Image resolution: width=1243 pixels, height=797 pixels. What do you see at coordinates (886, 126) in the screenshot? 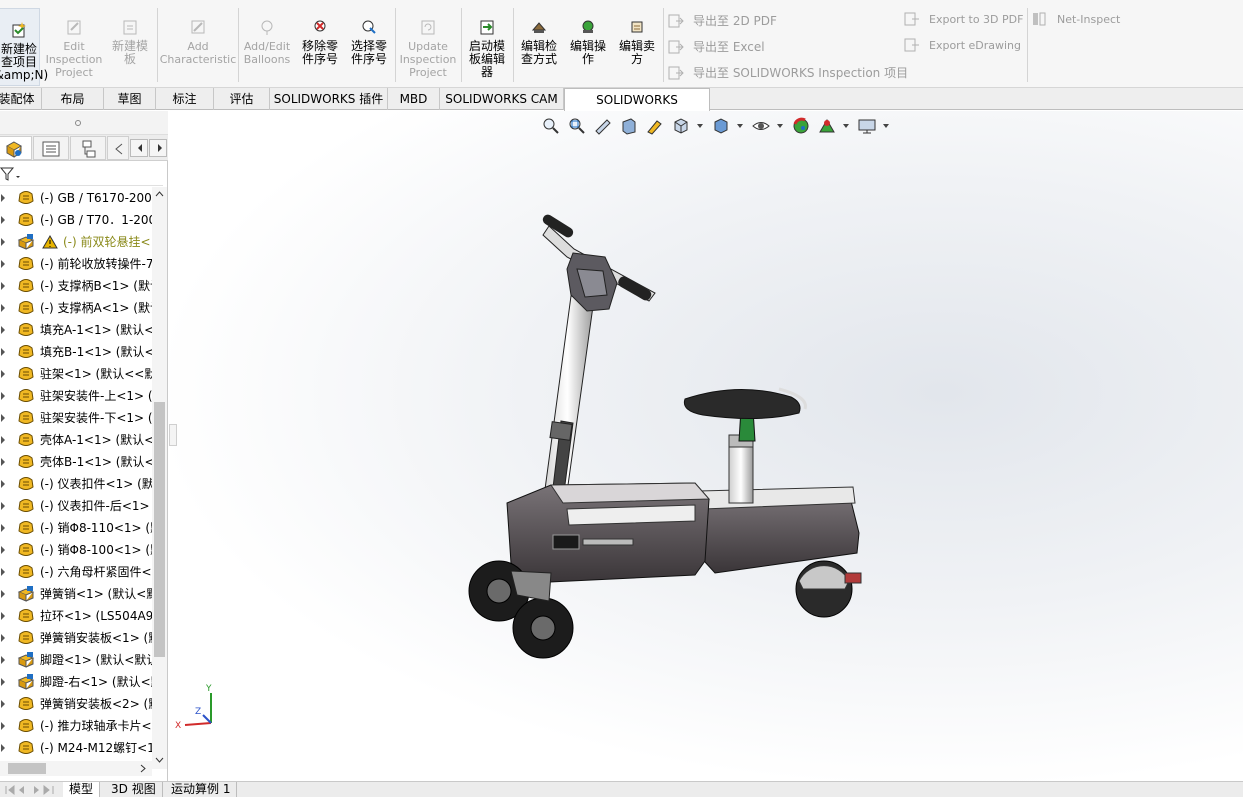
I see `view-settings-dropdown-icon` at bounding box center [886, 126].